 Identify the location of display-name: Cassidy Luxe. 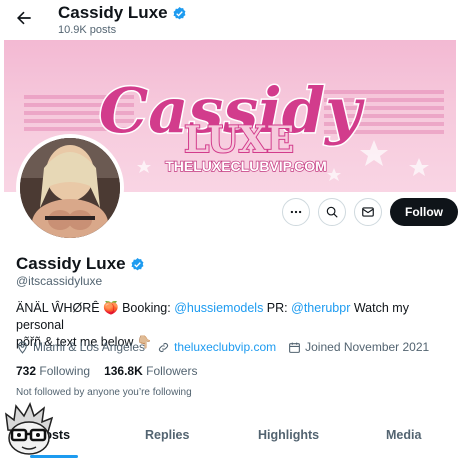
(71, 263).